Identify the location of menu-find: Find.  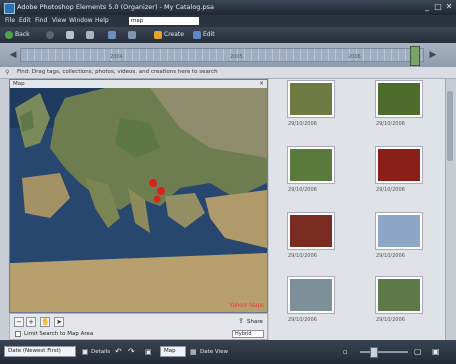
(41, 20).